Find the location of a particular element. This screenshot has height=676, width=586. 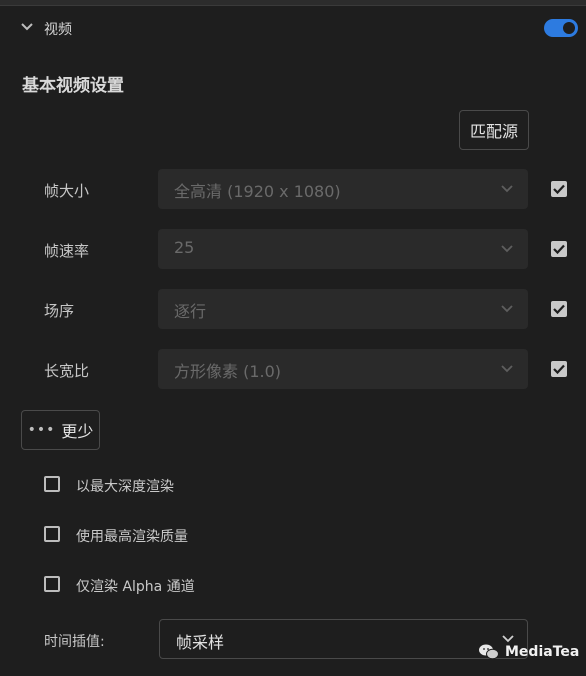

aspect-ratio-checkbox is located at coordinates (559, 369).